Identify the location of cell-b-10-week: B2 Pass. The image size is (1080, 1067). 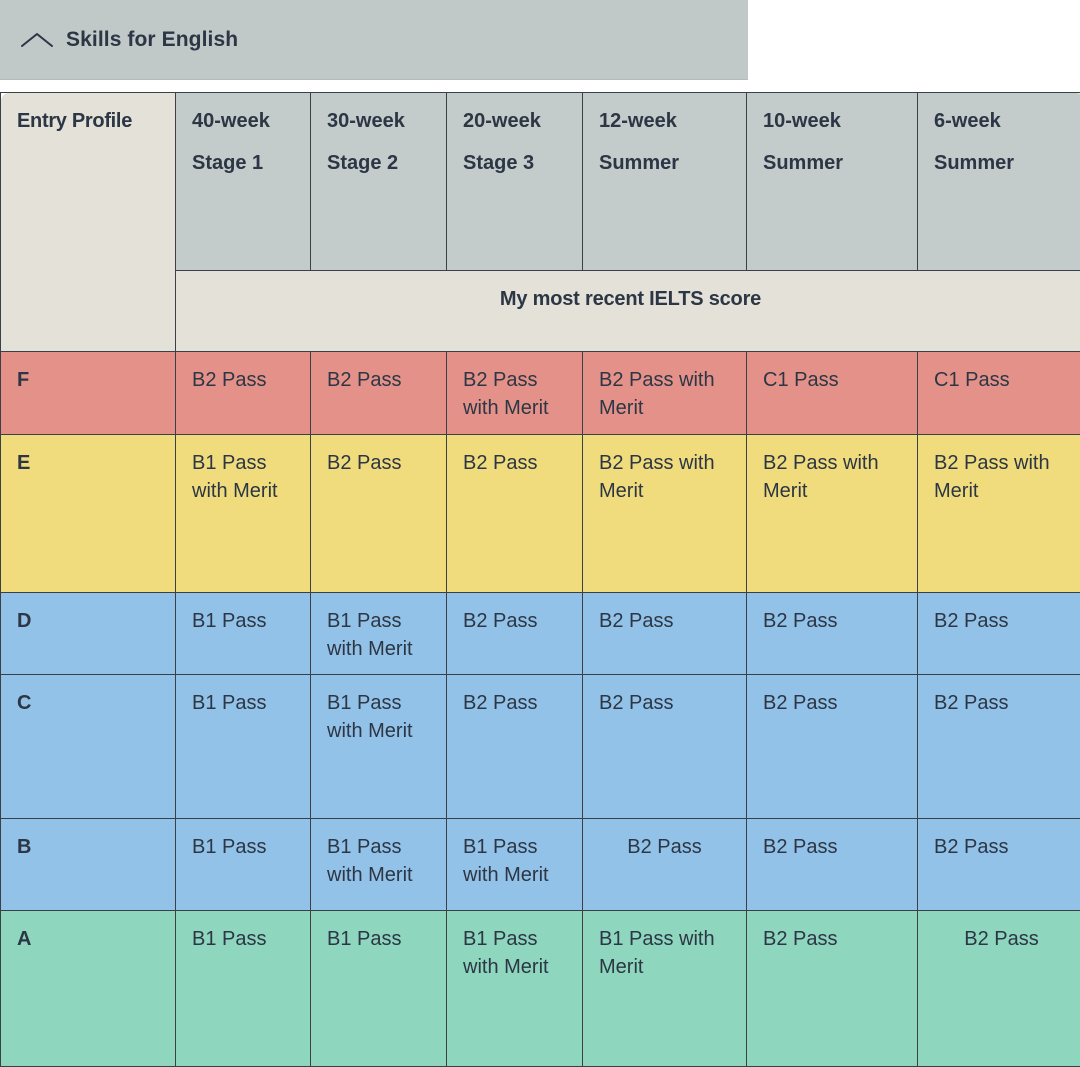
(832, 864).